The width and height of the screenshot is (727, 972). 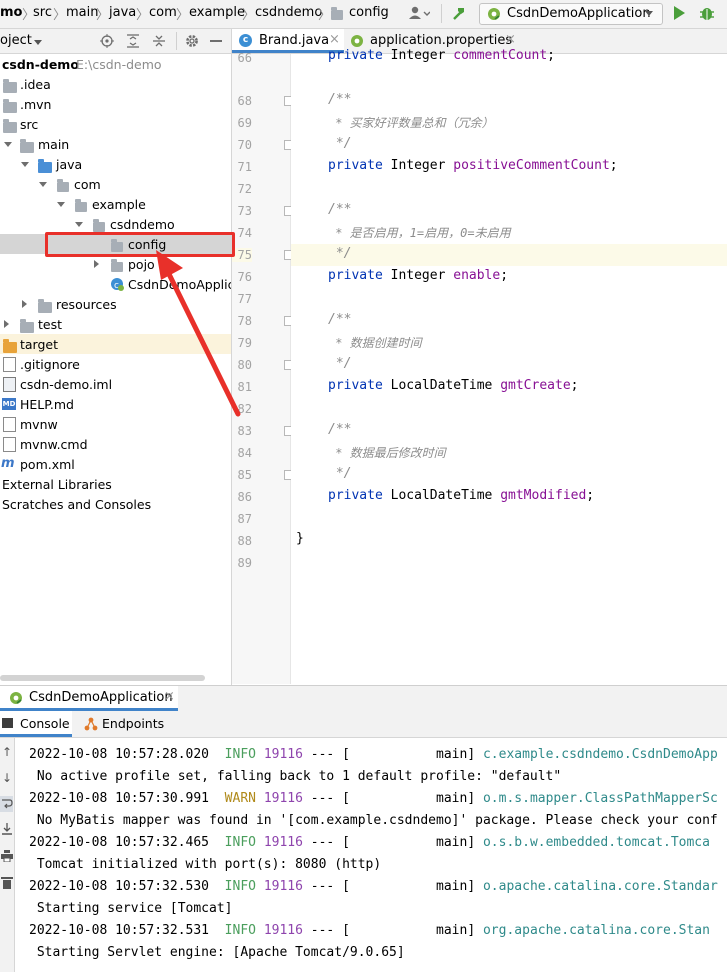 What do you see at coordinates (40, 64) in the screenshot?
I see `tree-item-label: csdn-demo` at bounding box center [40, 64].